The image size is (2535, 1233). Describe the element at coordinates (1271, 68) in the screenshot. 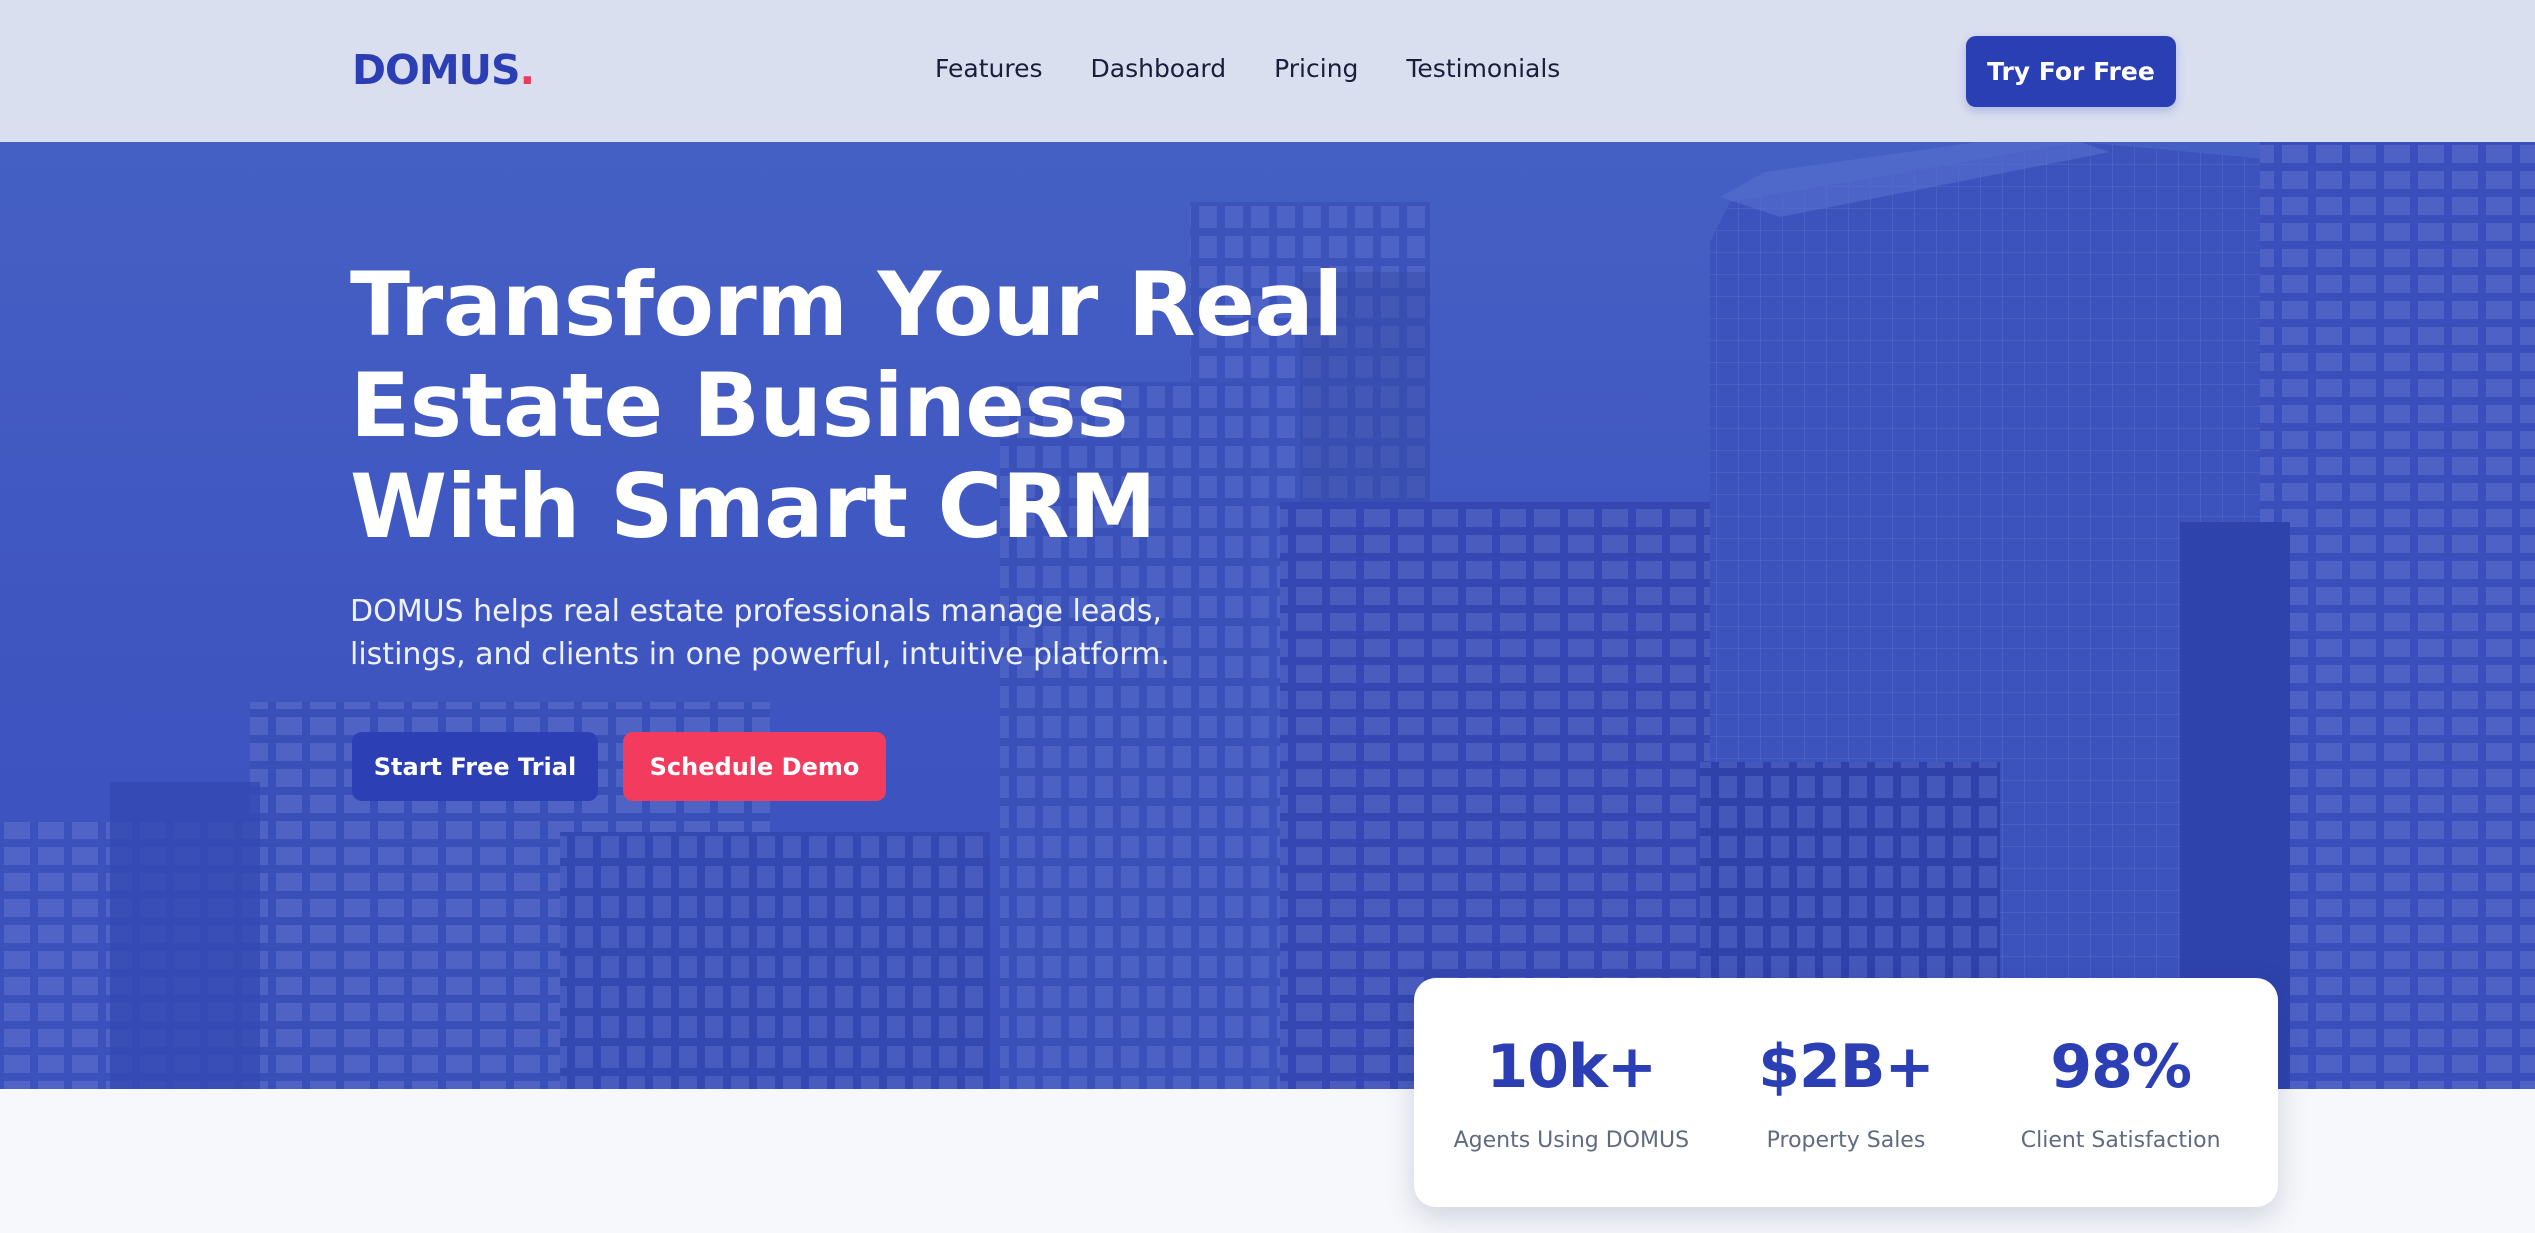

I see `main-nav: Features Dashboard Pricing Testimonials` at that location.